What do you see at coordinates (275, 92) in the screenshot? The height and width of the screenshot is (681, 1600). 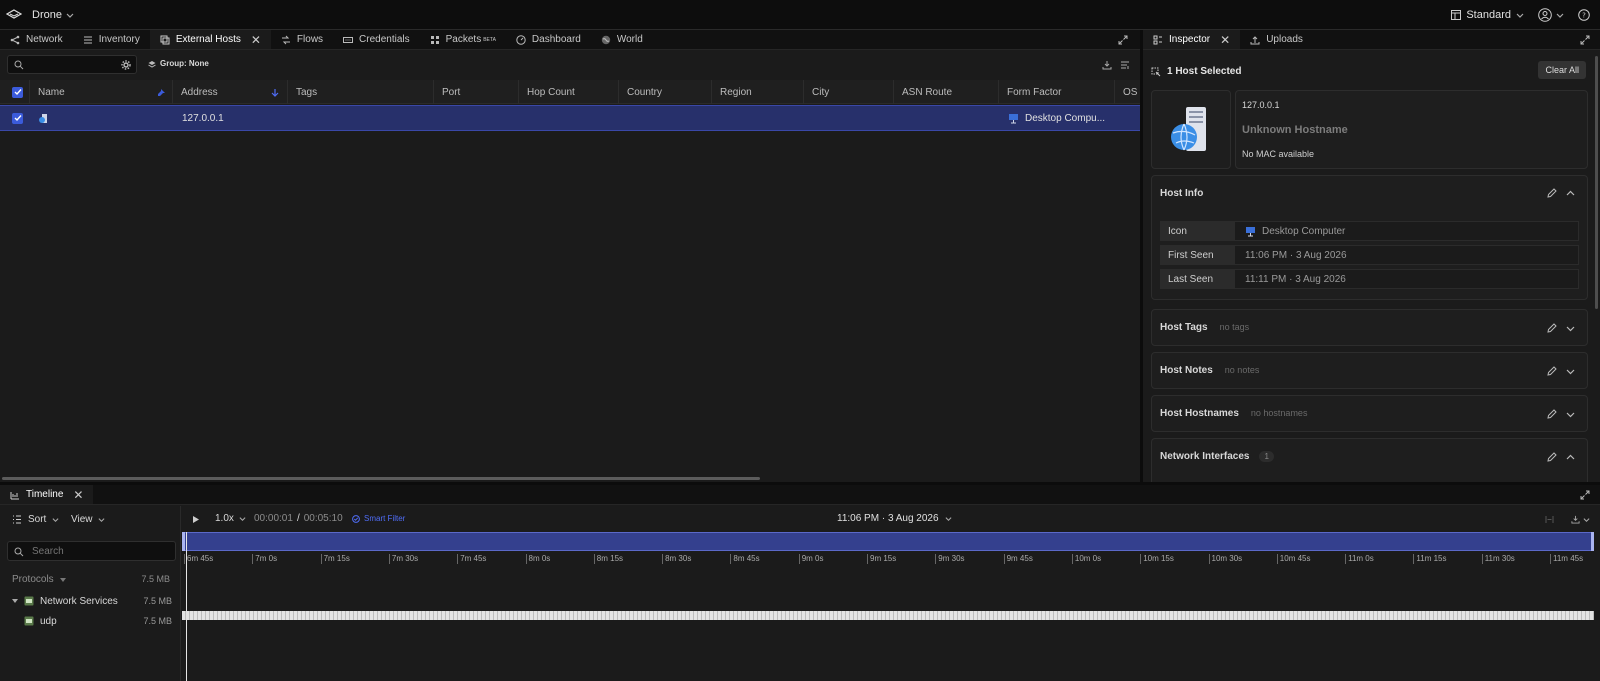 I see `sort-desc-icon` at bounding box center [275, 92].